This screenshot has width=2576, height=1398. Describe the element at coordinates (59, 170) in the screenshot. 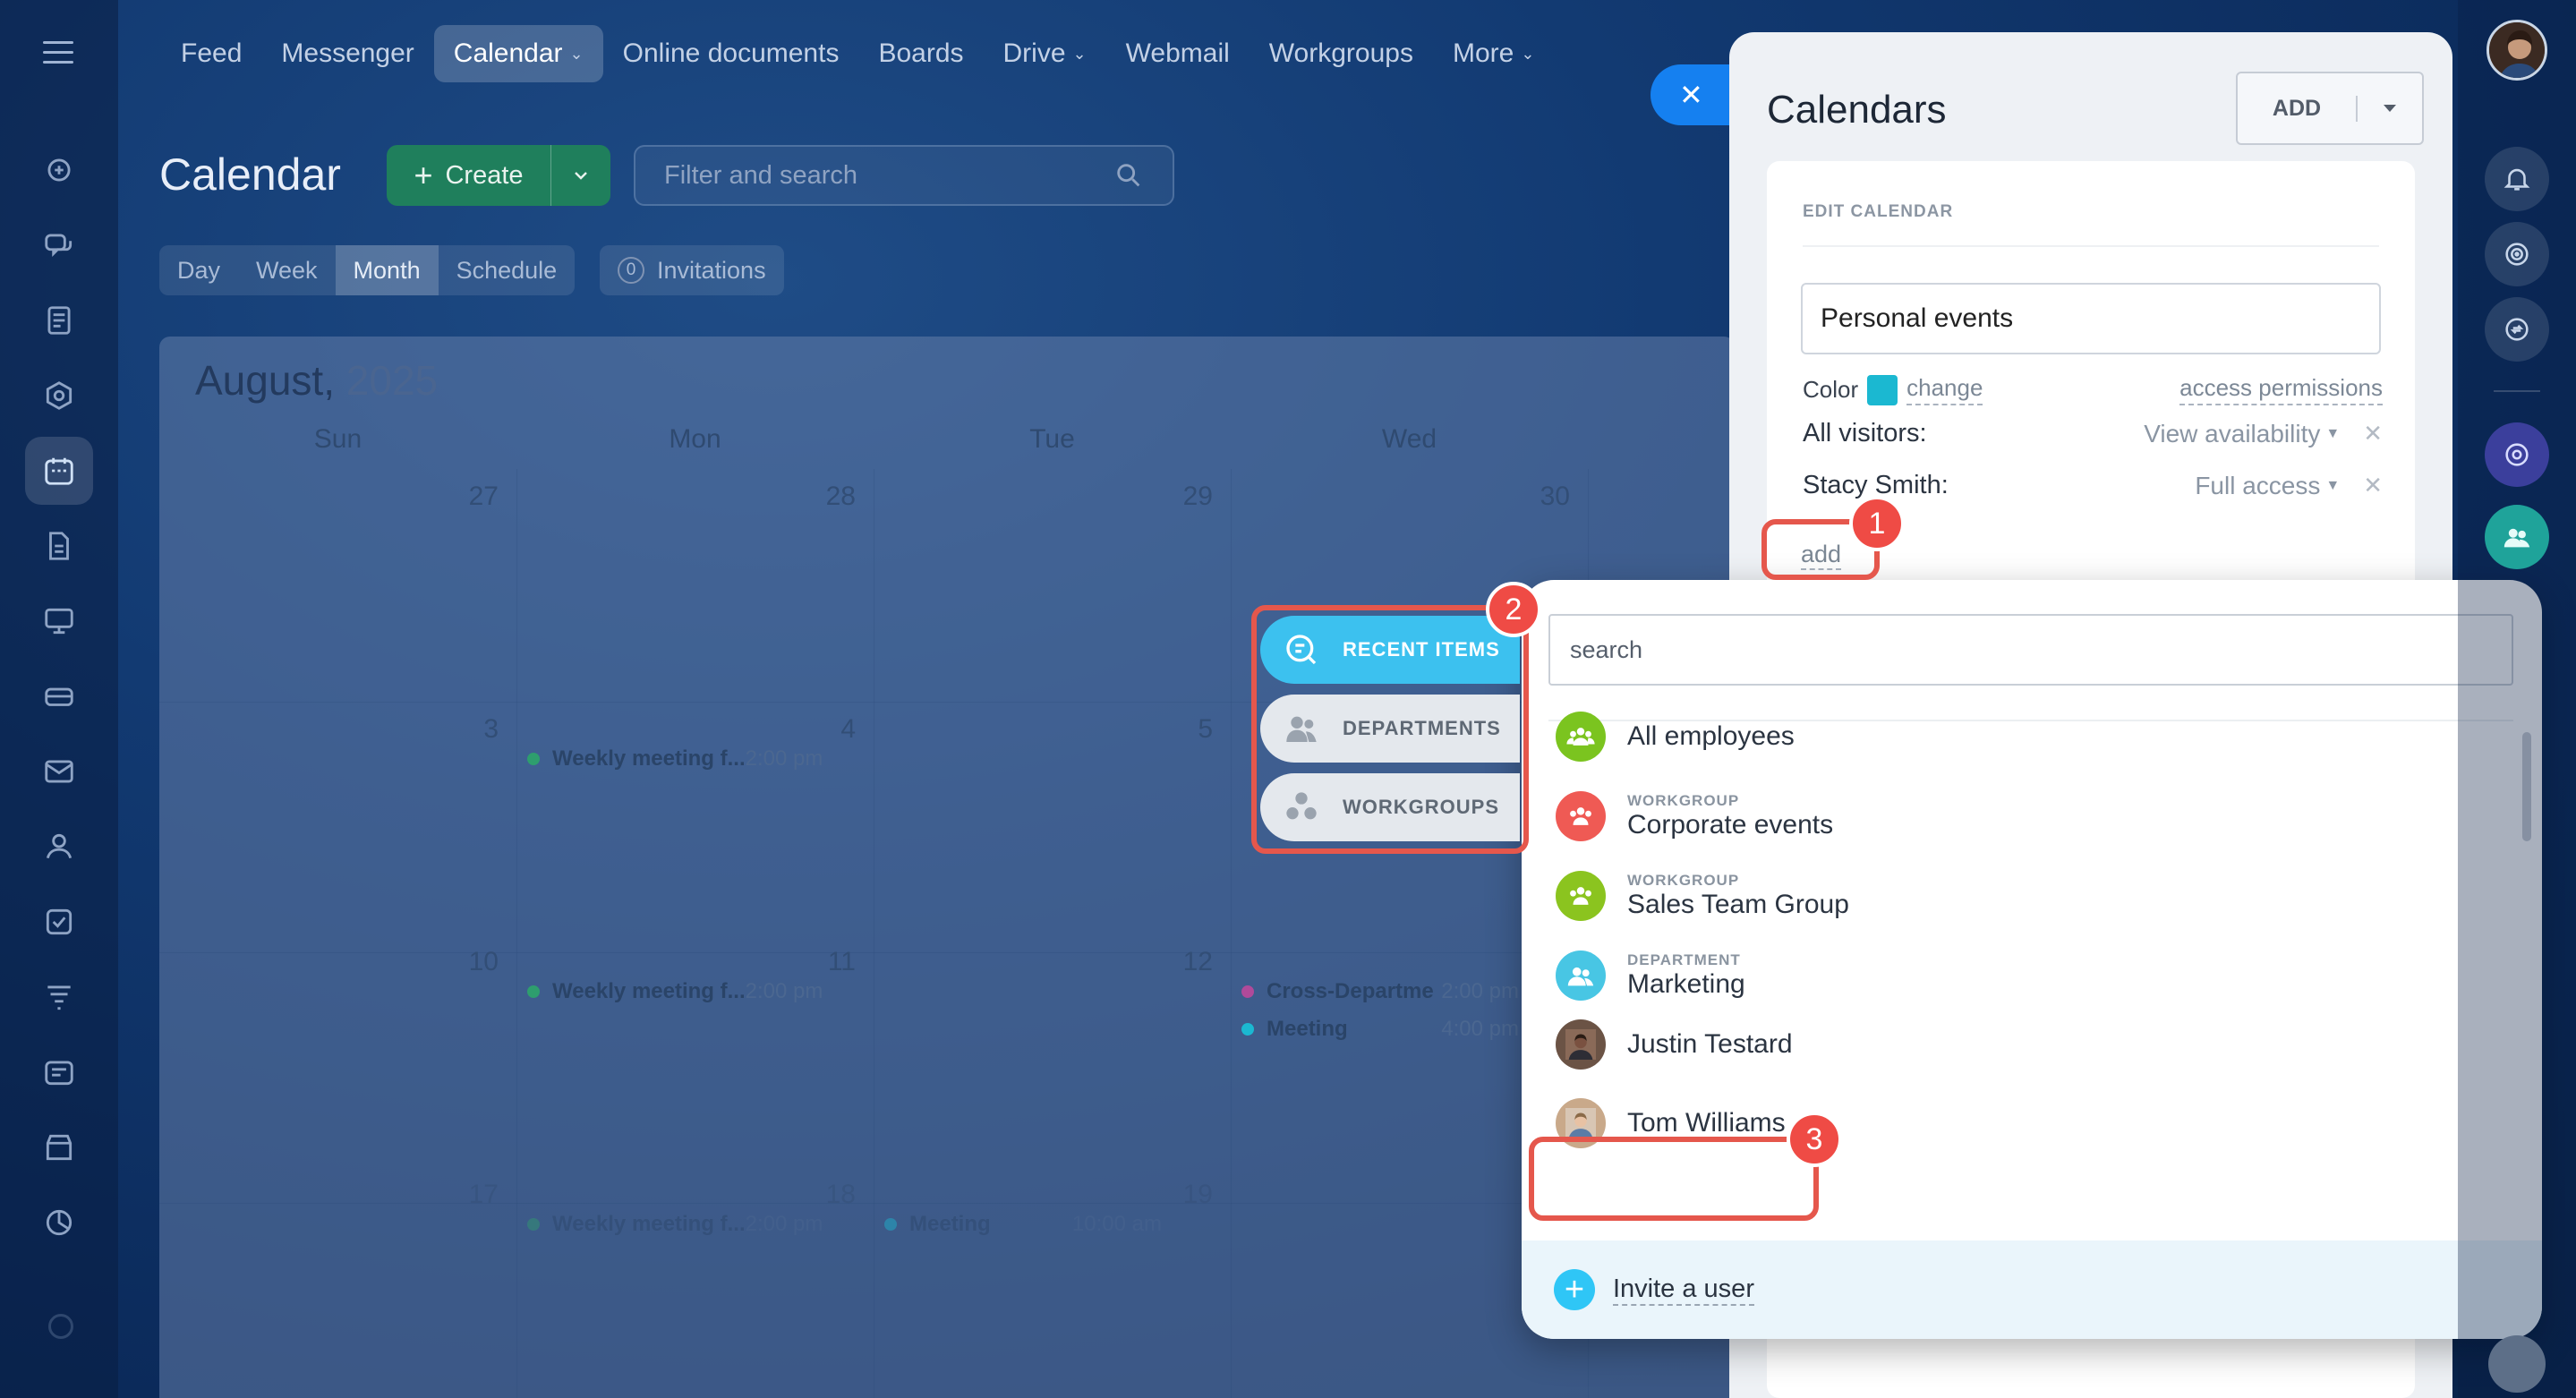

I see `feed-icon` at that location.